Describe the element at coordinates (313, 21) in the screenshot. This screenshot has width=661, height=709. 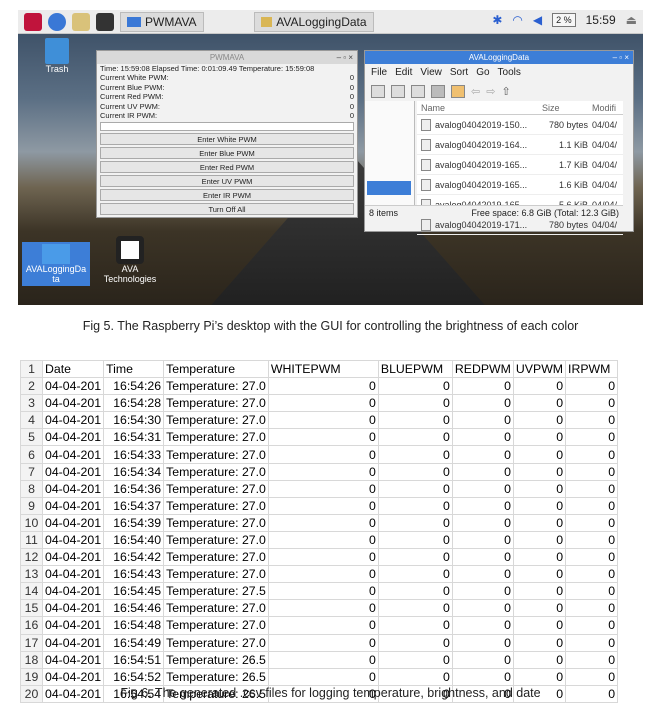
I see `taskbar-app-folder: AVALoggingData` at that location.